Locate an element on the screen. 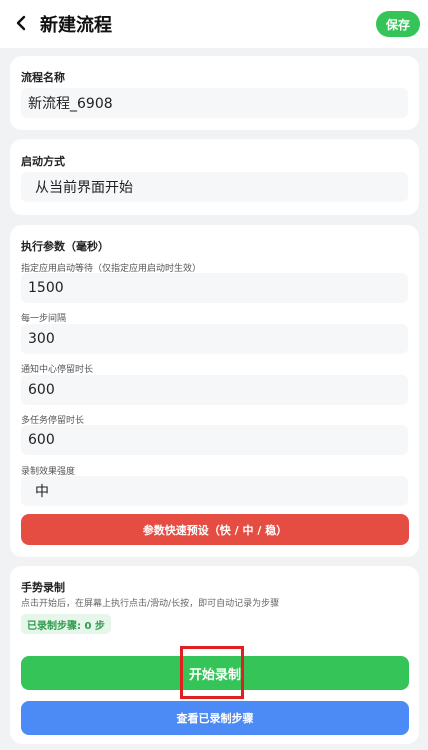 This screenshot has width=428, height=750. startup-wait-input: 1500 is located at coordinates (214, 288).